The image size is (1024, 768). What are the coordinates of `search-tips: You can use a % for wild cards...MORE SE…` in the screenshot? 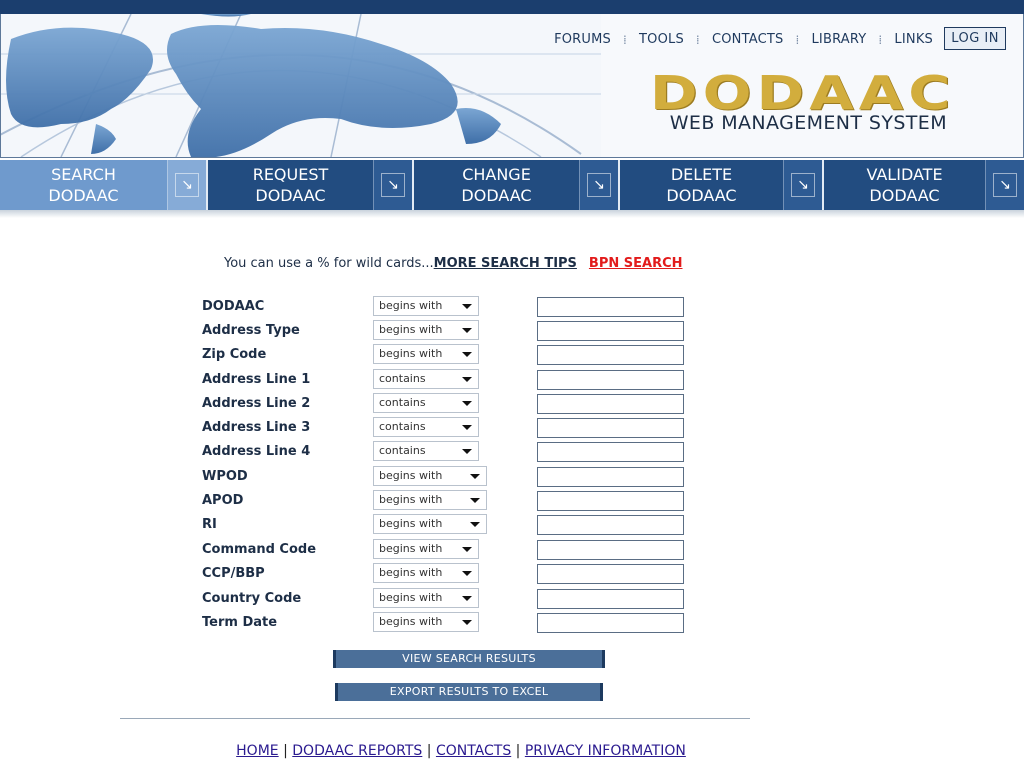 It's located at (453, 263).